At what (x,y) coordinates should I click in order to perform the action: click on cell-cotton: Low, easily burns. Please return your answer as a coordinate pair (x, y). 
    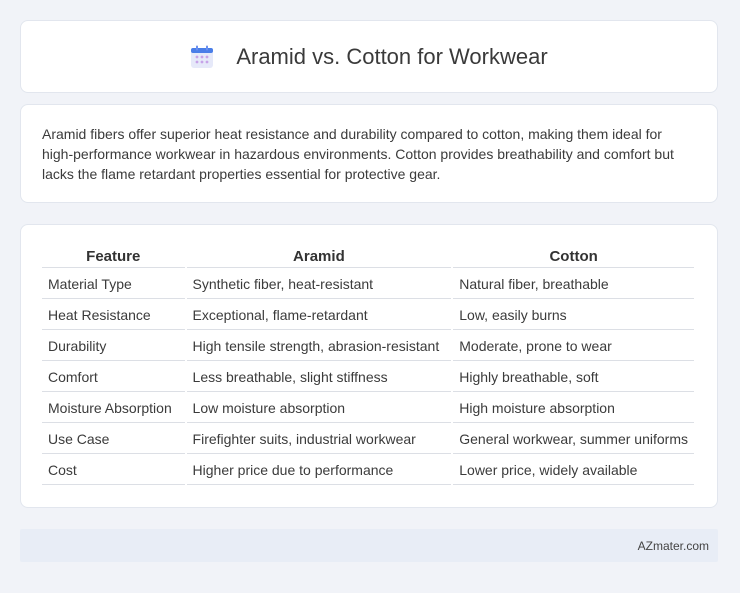
    Looking at the image, I should click on (573, 315).